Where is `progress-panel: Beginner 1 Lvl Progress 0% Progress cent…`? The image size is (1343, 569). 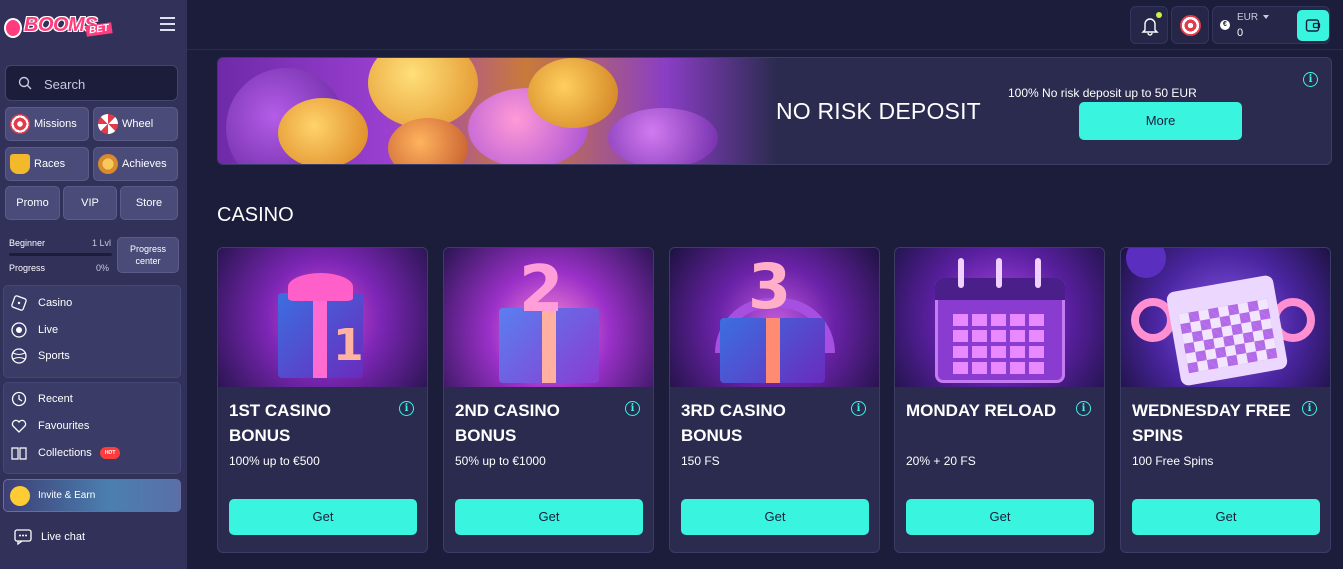
progress-panel: Beginner 1 Lvl Progress 0% Progress cent… is located at coordinates (92, 254).